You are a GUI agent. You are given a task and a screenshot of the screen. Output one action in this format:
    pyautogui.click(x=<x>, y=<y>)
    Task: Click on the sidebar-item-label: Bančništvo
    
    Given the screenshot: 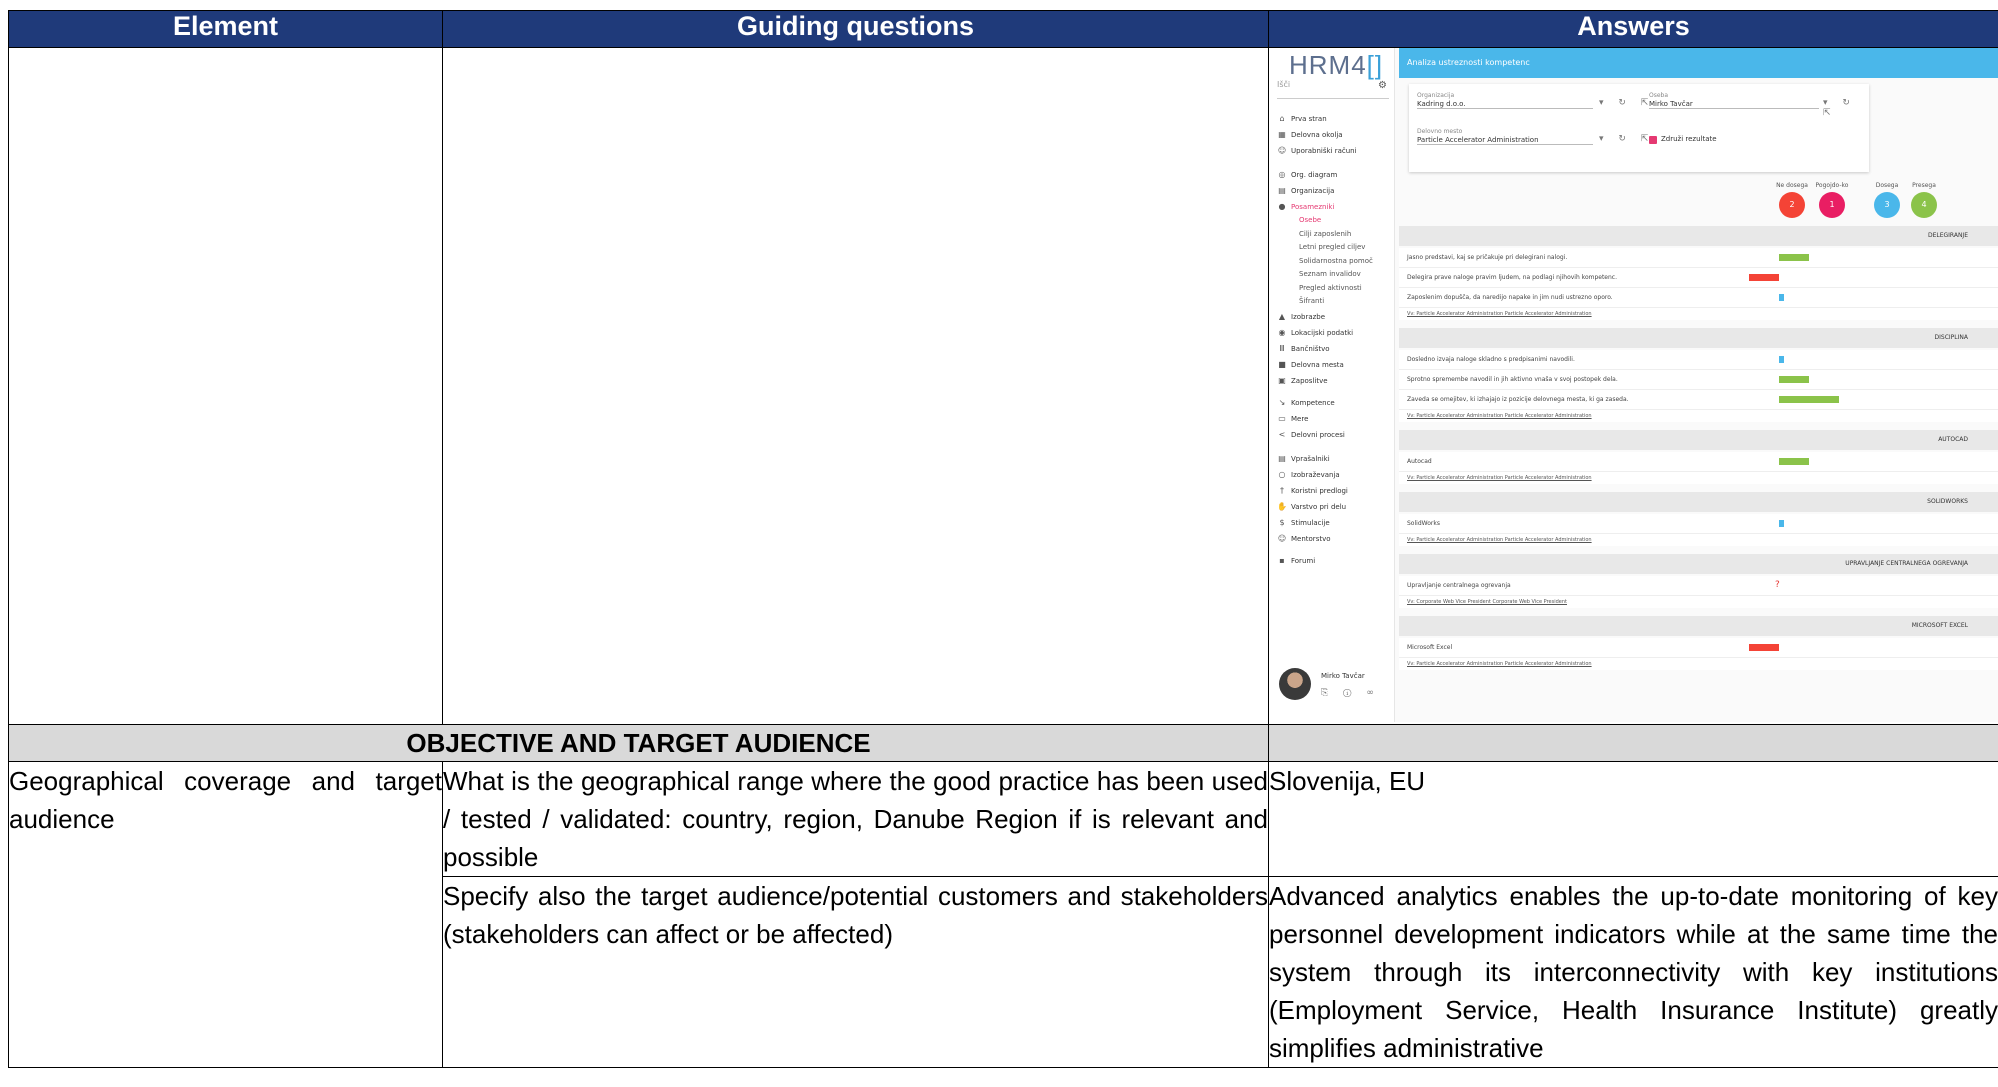 What is the action you would take?
    pyautogui.click(x=1310, y=349)
    